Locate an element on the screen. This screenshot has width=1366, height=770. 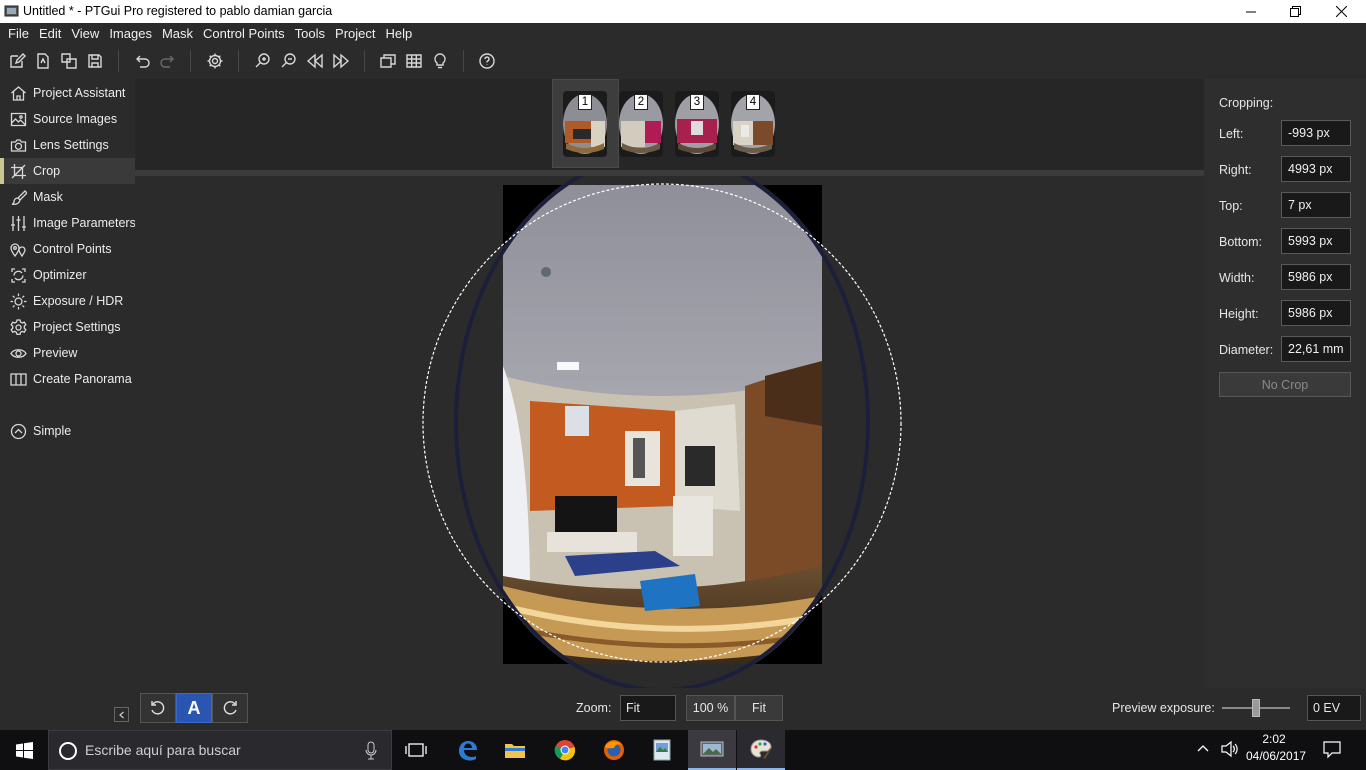
thumbnail-number: 4 is located at coordinates (753, 102).